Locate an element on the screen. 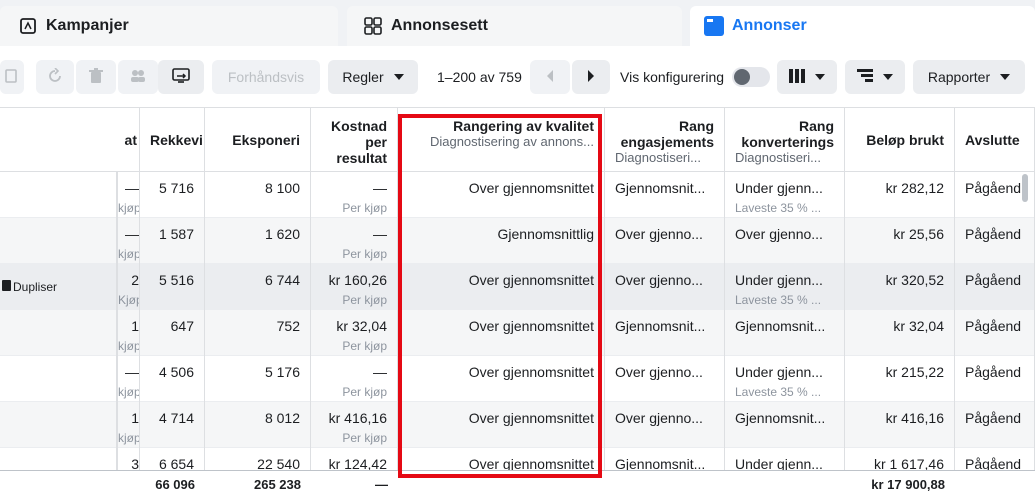  refresh-button is located at coordinates (55, 77).